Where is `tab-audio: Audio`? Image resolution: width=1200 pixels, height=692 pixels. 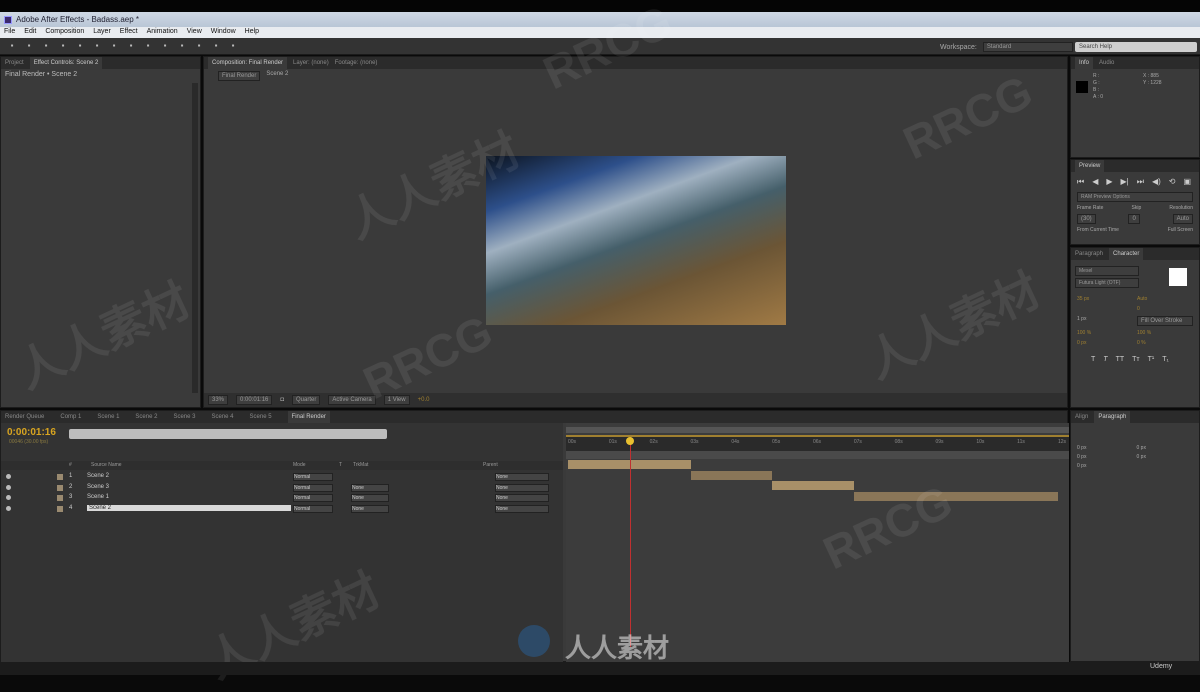
tab-audio: Audio is located at coordinates (1106, 63).